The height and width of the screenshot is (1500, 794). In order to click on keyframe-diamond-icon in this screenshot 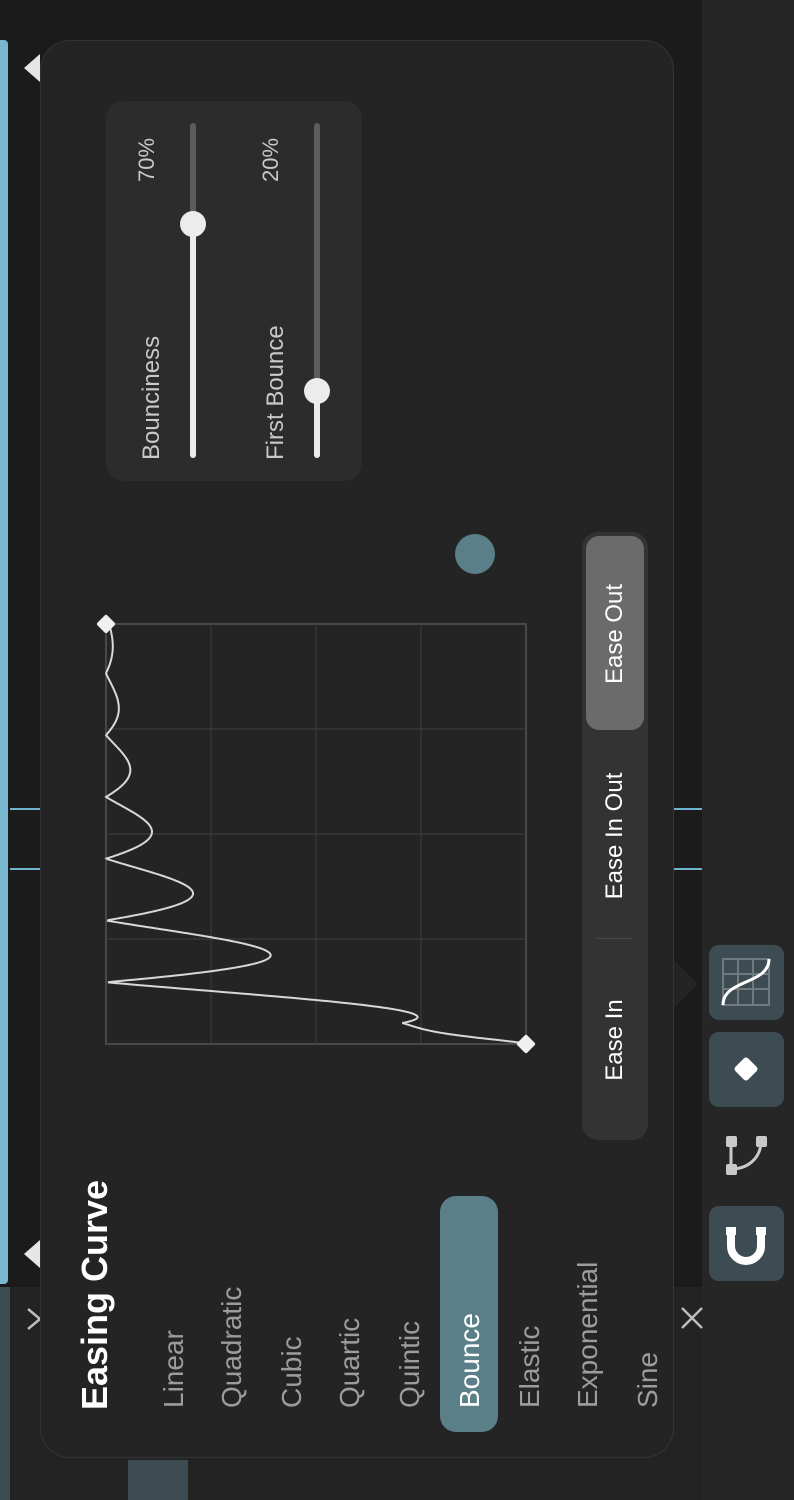, I will do `click(746, 1069)`.